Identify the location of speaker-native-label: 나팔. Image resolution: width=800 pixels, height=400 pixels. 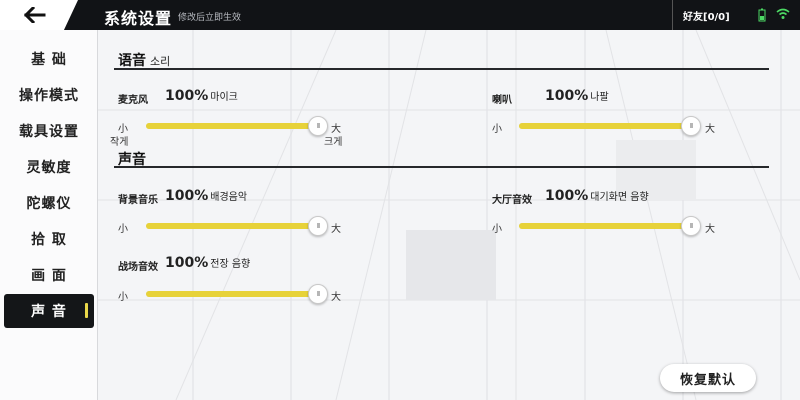
(599, 97).